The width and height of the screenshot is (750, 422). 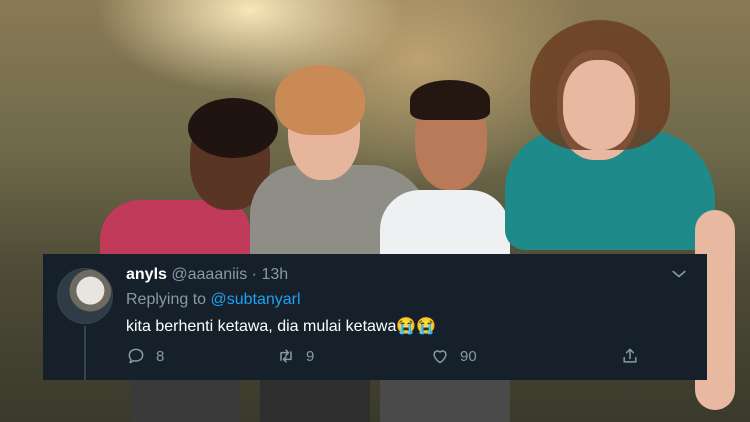 I want to click on tweet-text: kita berhenti ketawa, dia mulai ketawa😭😭, so click(x=281, y=326).